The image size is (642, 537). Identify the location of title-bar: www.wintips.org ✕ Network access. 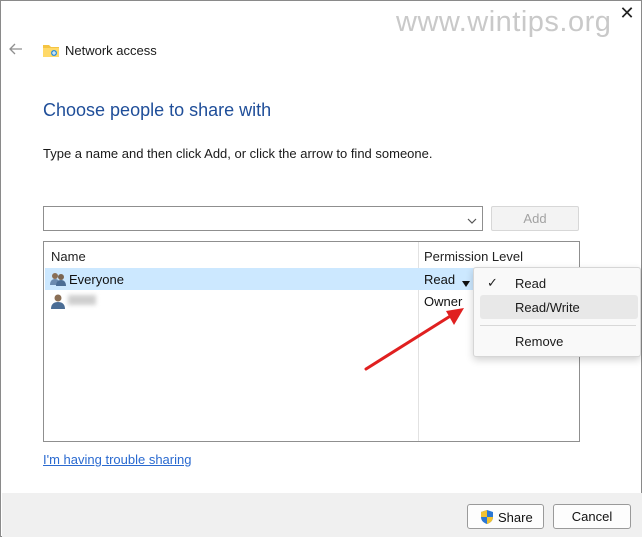
(321, 29).